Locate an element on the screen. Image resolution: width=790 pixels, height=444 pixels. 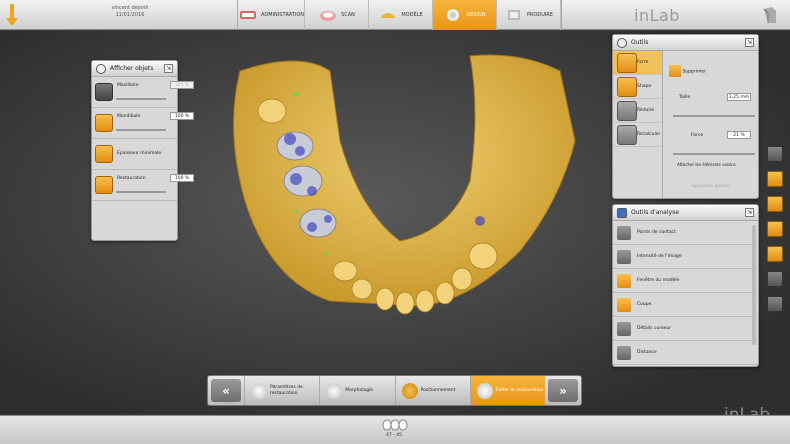
tool-tab-label: Réduire is located at coordinates (646, 110).